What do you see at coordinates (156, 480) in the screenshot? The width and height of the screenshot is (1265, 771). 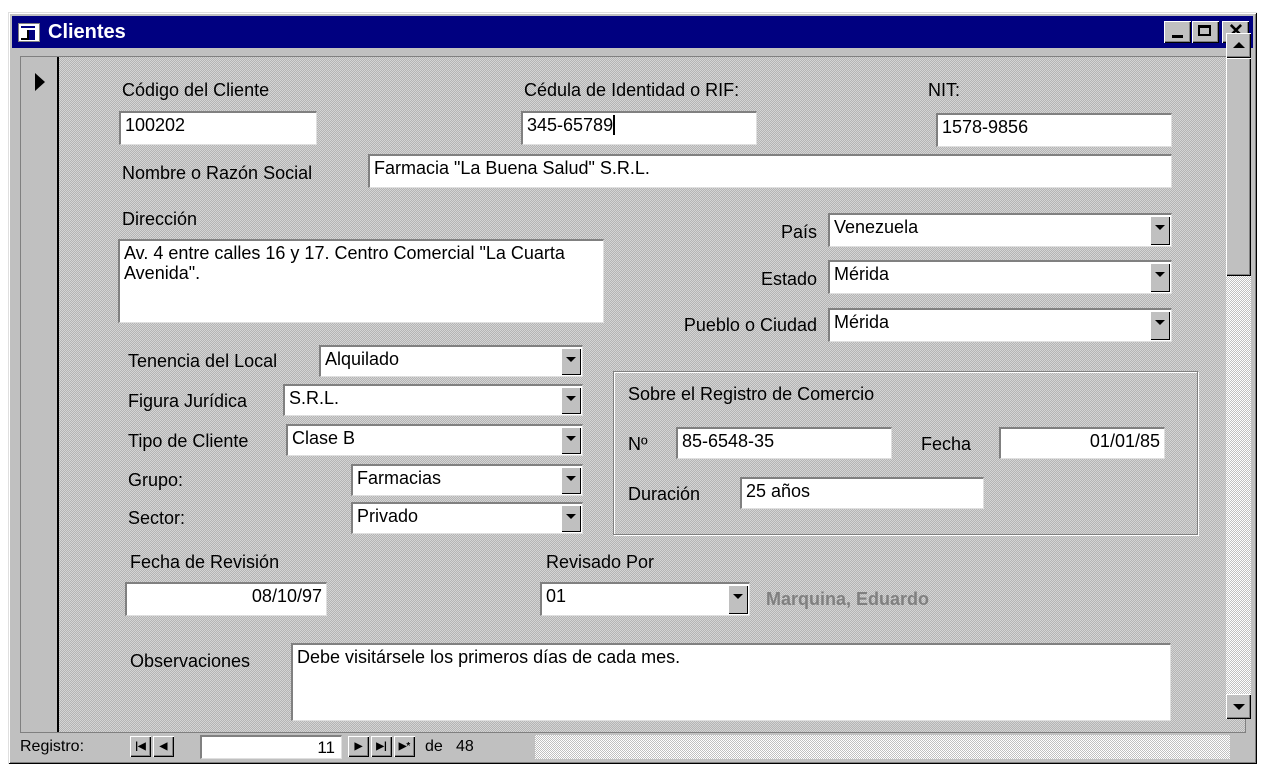 I see `grupo-label: Grupo:` at bounding box center [156, 480].